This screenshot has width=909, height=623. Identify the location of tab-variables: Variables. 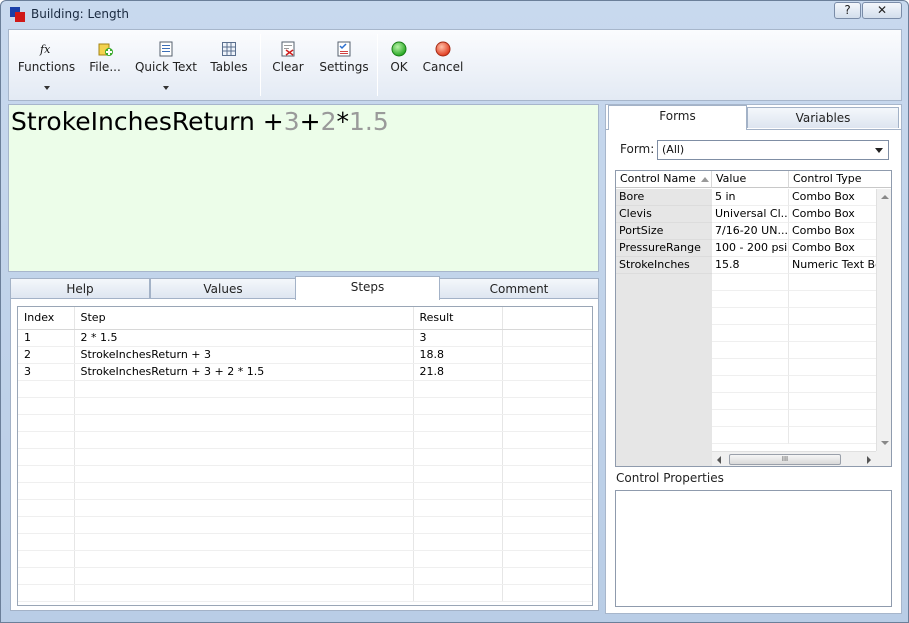
(823, 117).